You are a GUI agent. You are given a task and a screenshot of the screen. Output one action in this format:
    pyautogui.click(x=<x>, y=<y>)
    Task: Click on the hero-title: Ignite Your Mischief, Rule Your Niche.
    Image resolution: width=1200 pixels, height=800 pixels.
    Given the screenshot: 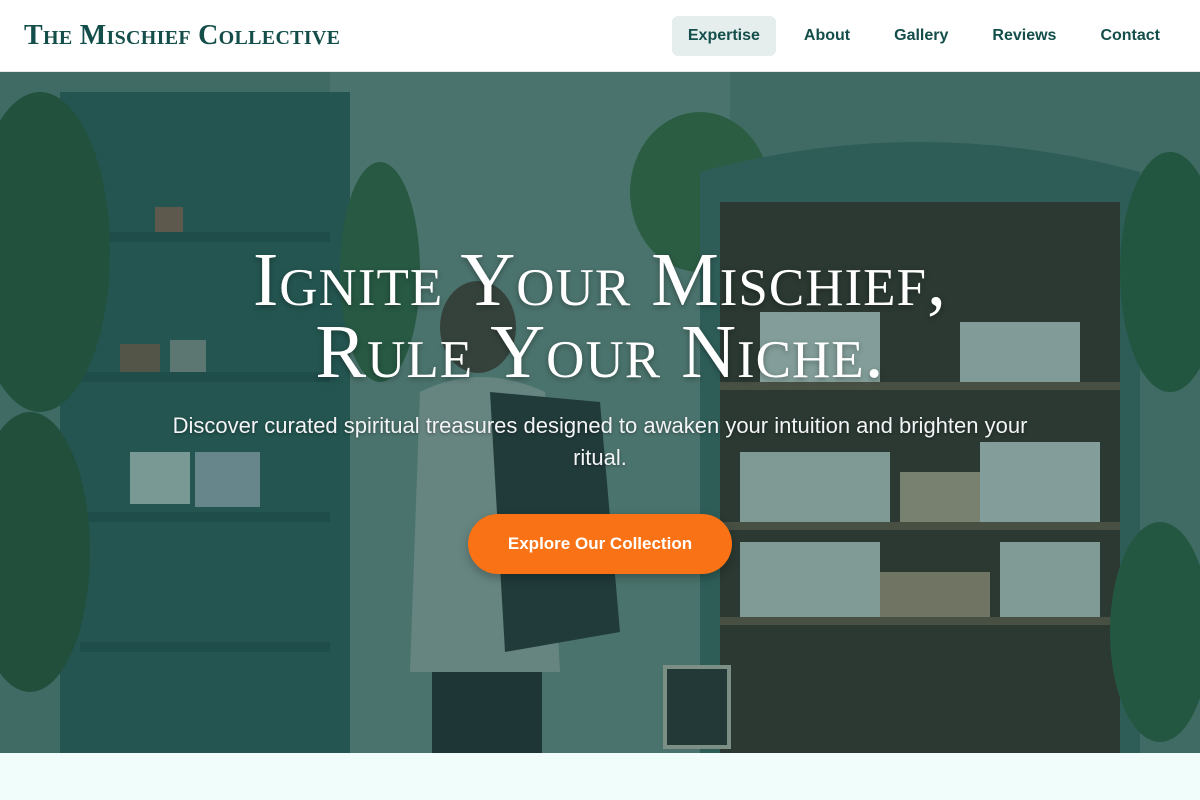 What is the action you would take?
    pyautogui.click(x=600, y=316)
    